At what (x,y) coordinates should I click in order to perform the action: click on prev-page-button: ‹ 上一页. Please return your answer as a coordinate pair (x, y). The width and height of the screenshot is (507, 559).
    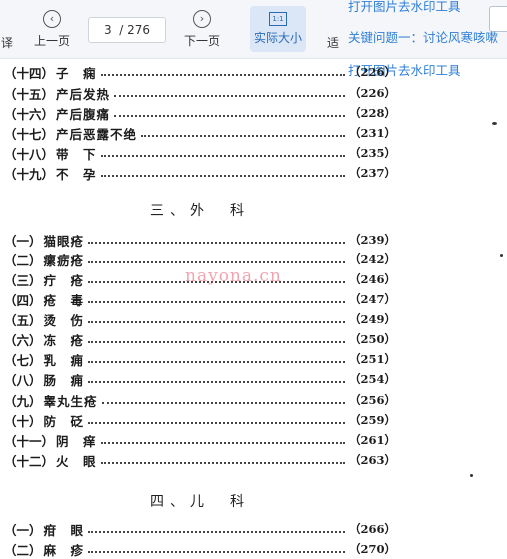
    Looking at the image, I should click on (52, 29).